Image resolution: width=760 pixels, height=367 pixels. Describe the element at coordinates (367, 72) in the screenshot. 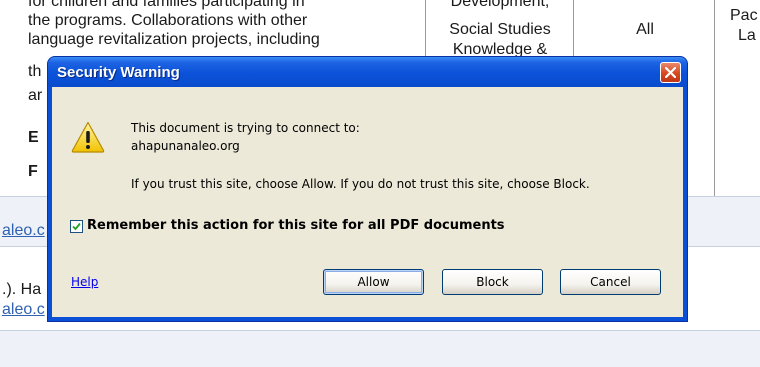

I see `dialog-titlebar: Security Warning` at that location.